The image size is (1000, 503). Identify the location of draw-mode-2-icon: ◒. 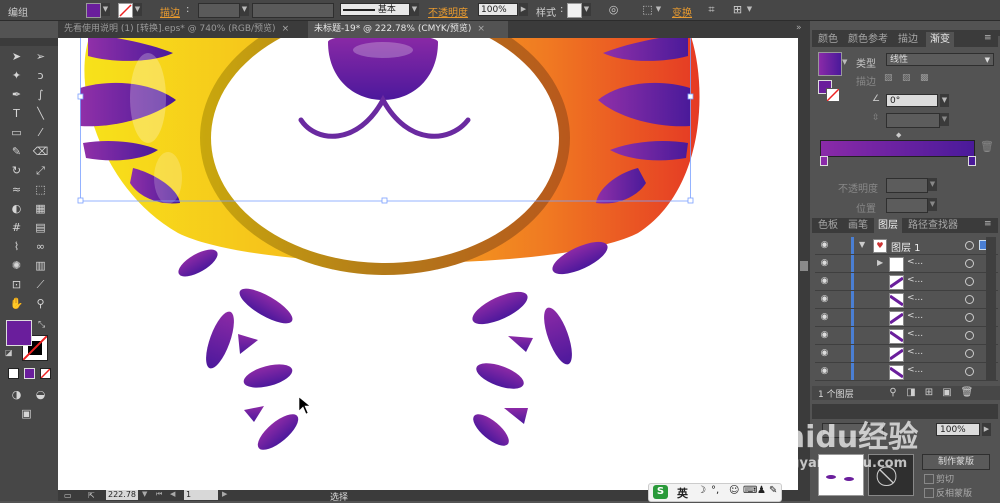
(40, 394).